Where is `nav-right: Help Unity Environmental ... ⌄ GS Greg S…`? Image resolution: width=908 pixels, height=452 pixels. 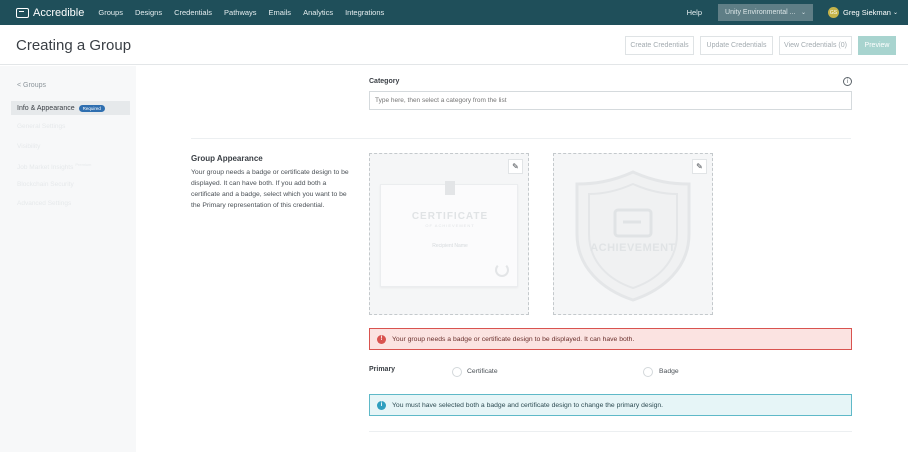 nav-right: Help Unity Environmental ... ⌄ GS Greg S… is located at coordinates (797, 12).